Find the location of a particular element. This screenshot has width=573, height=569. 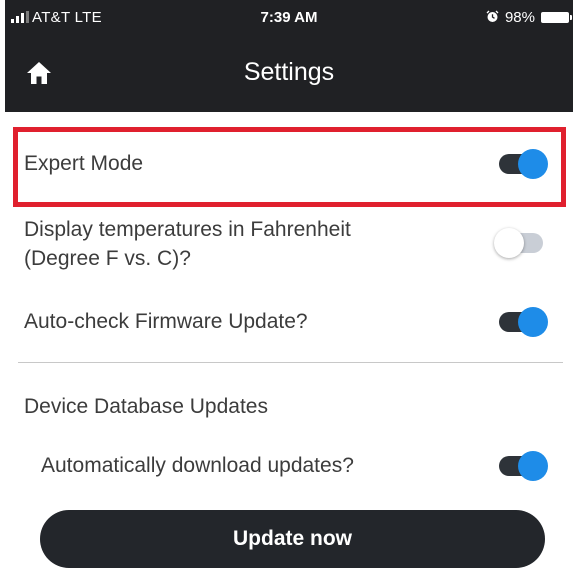

update-now-button: Update now is located at coordinates (292, 539).